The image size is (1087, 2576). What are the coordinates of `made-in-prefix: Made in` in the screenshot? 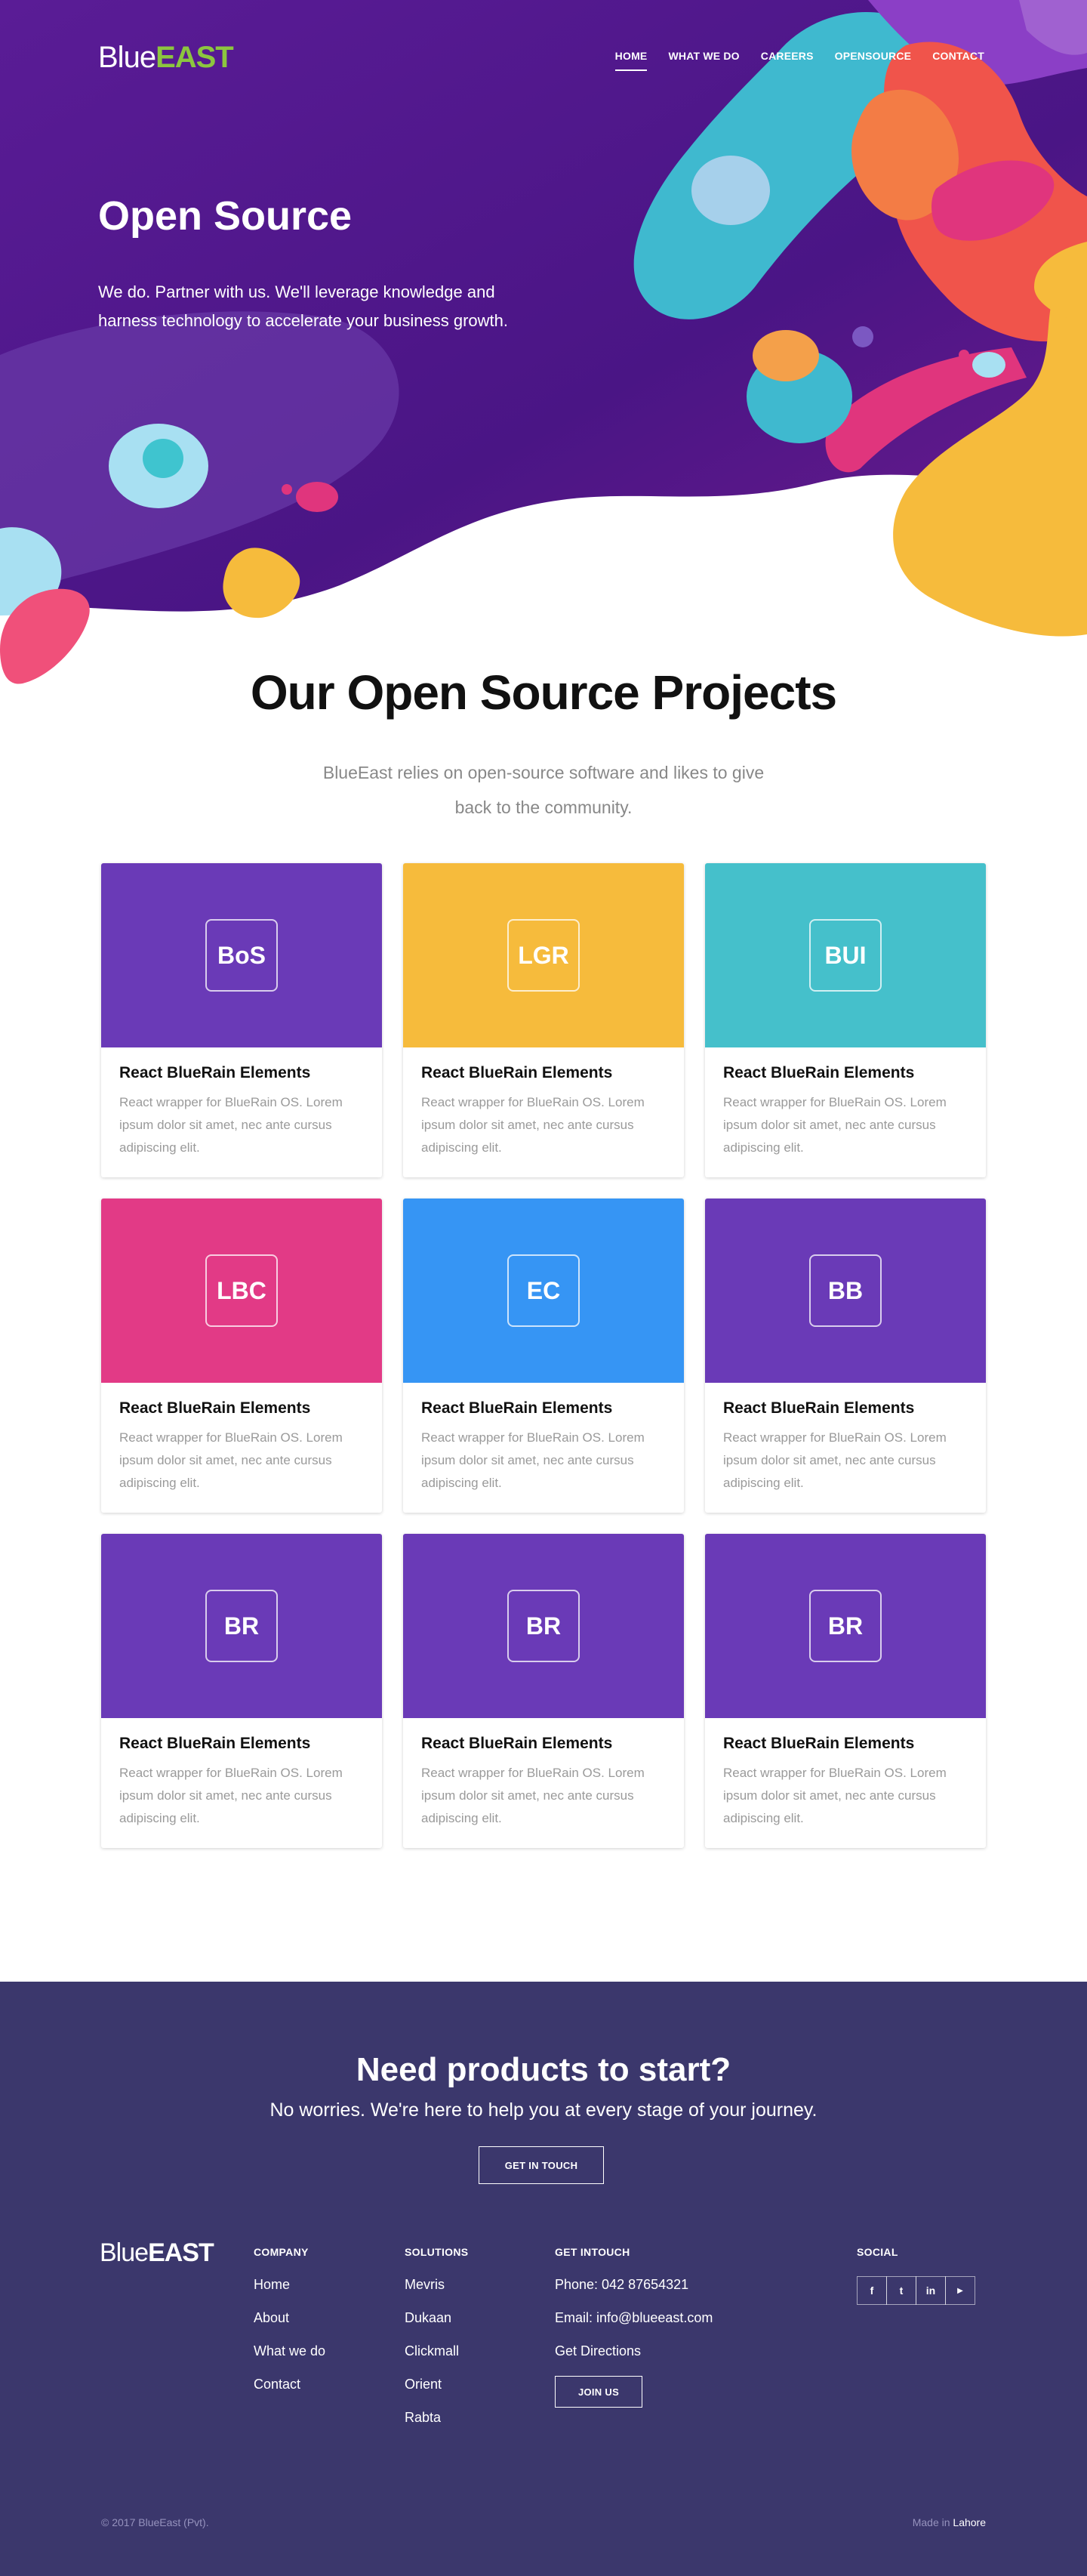 It's located at (931, 2522).